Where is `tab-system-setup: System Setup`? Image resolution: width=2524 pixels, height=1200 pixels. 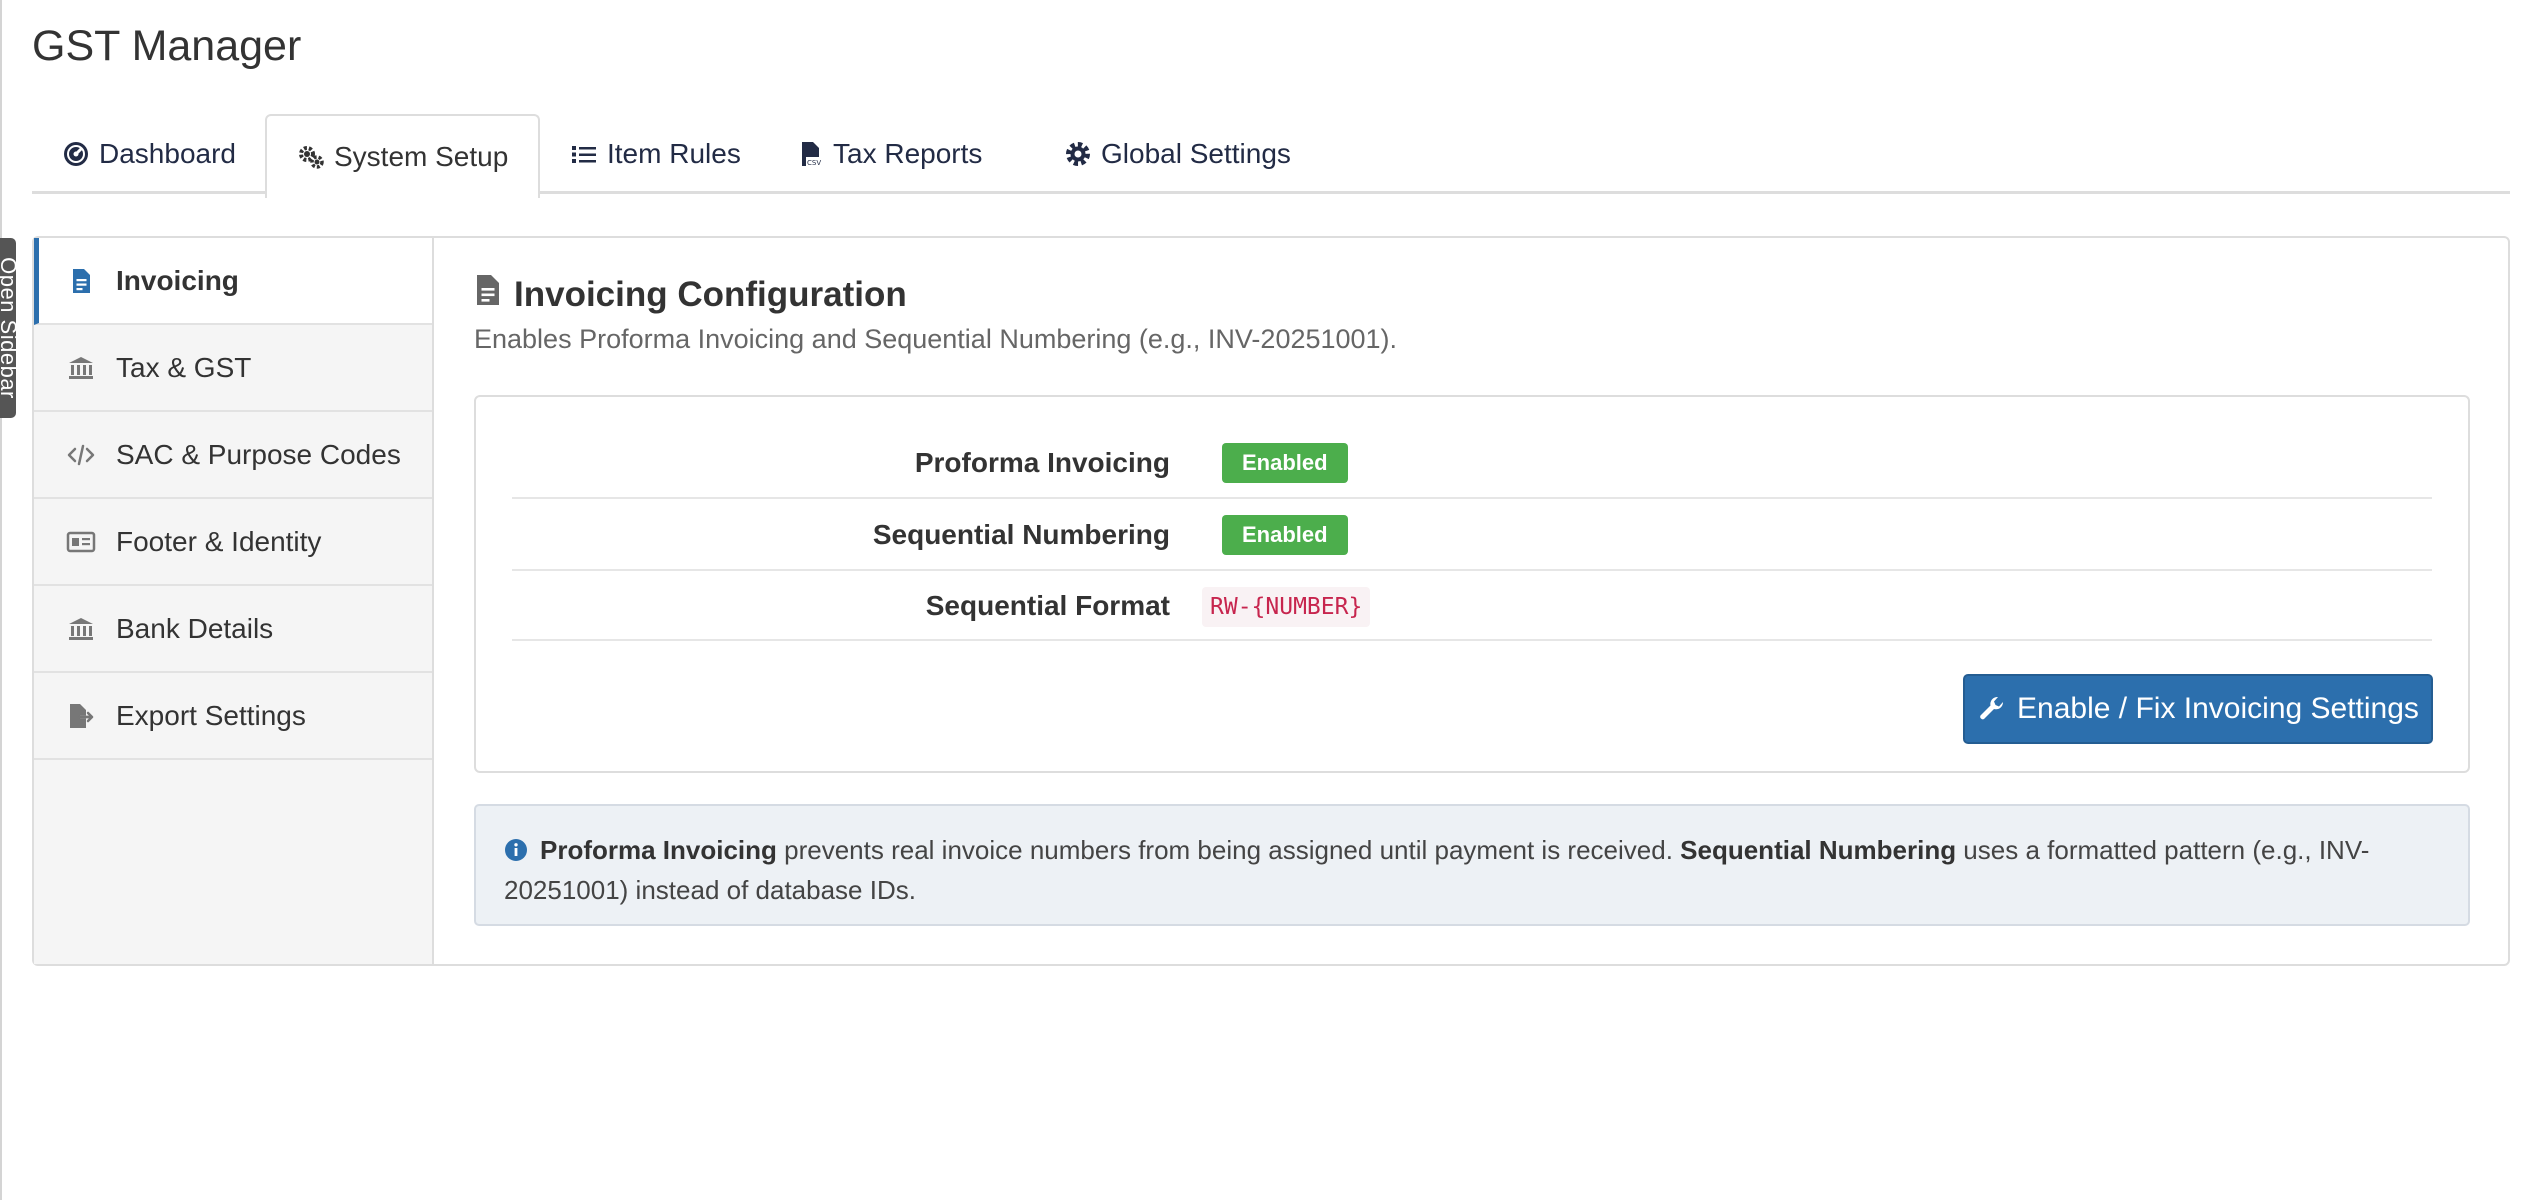
tab-system-setup: System Setup is located at coordinates (403, 156).